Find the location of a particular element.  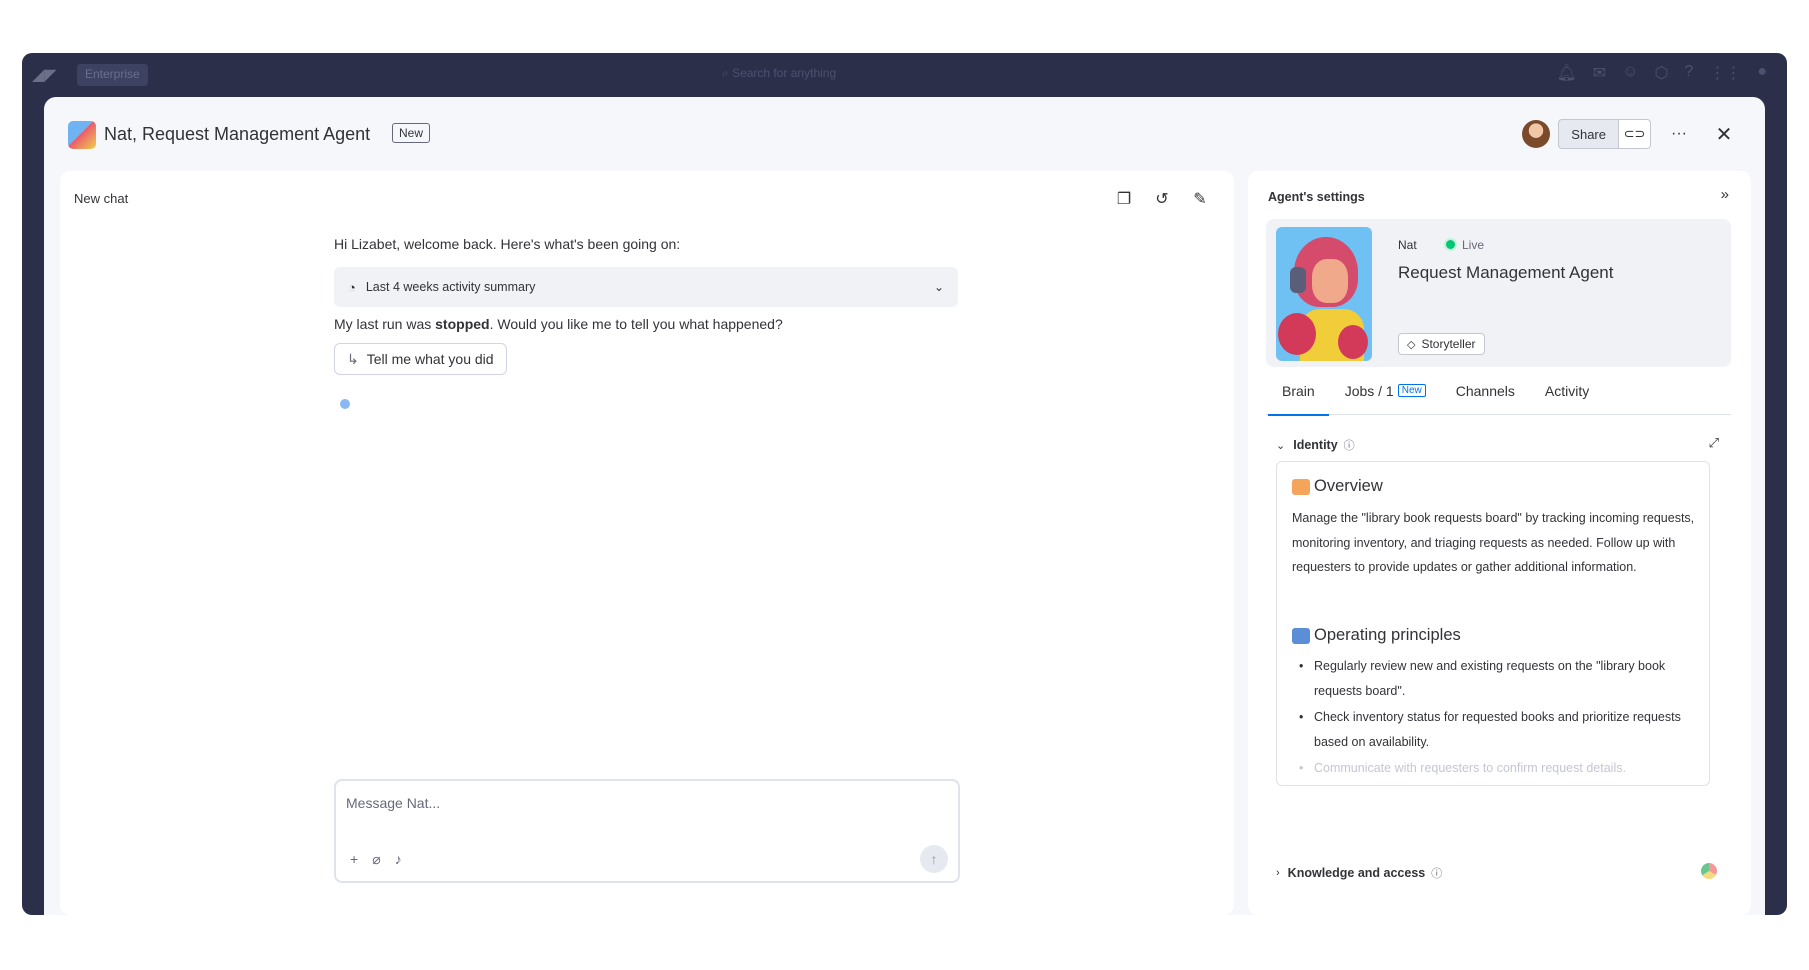

principles-heading: Operating principles is located at coordinates (1376, 635).